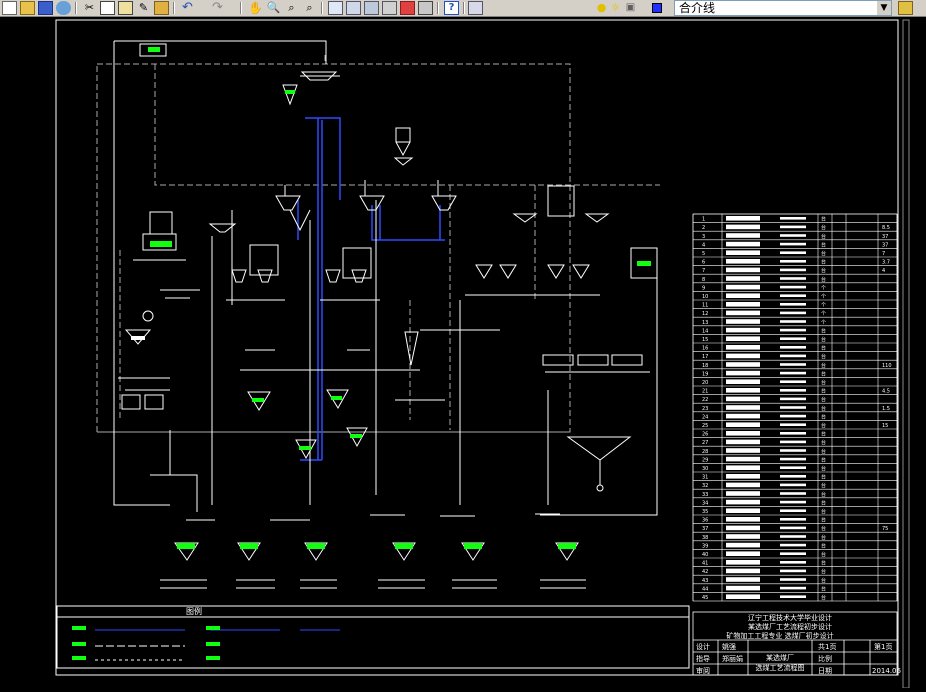 Image resolution: width=926 pixels, height=692 pixels. I want to click on design-center-icon, so click(353, 8).